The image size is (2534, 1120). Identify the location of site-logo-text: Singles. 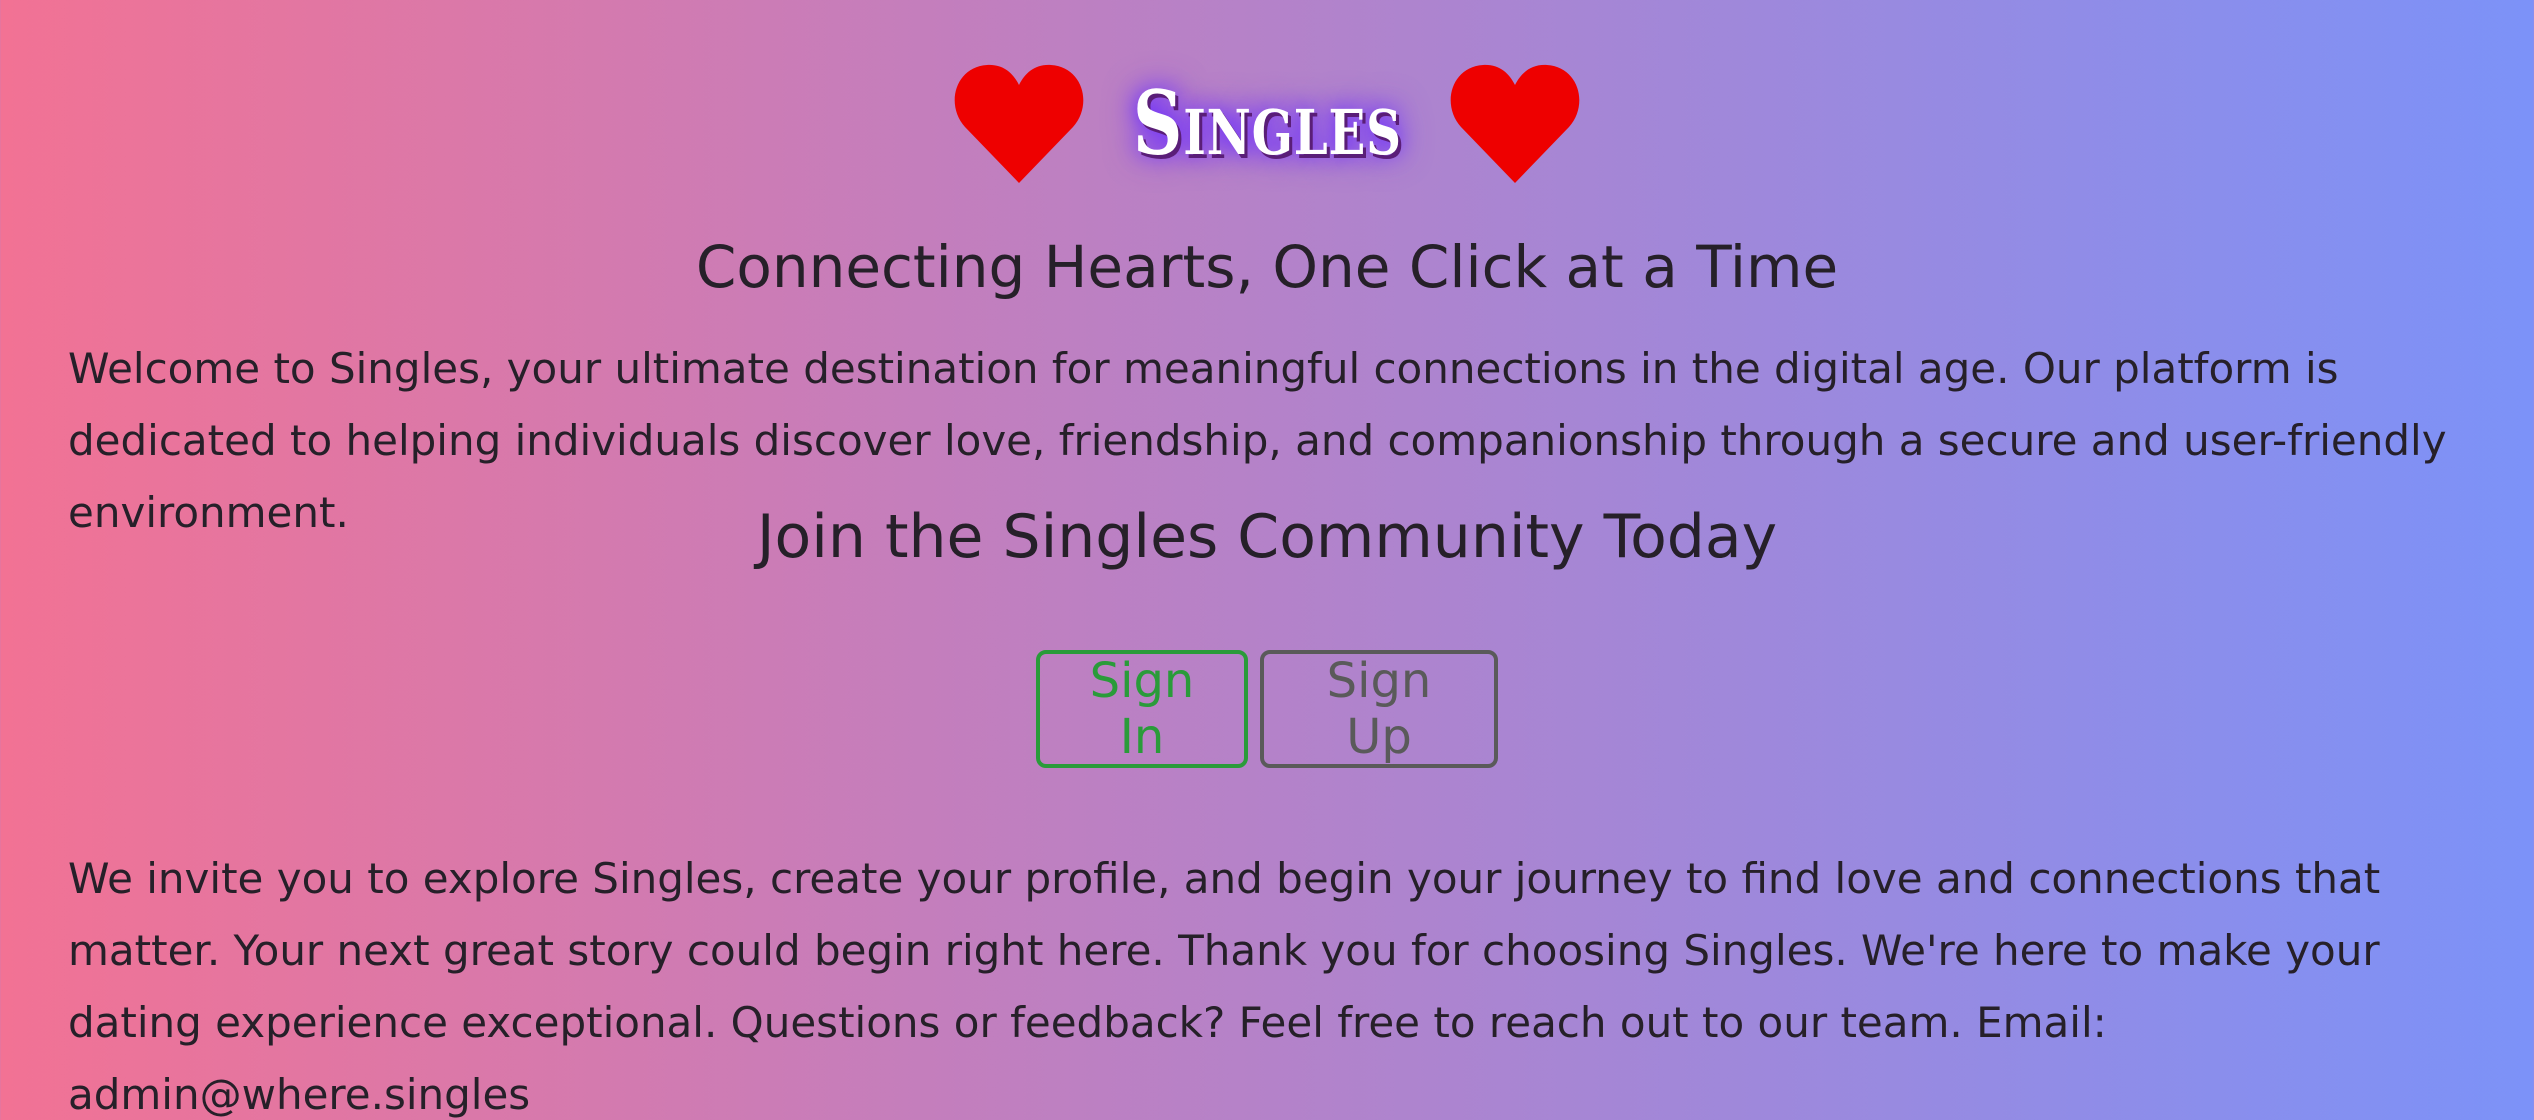
(1267, 123).